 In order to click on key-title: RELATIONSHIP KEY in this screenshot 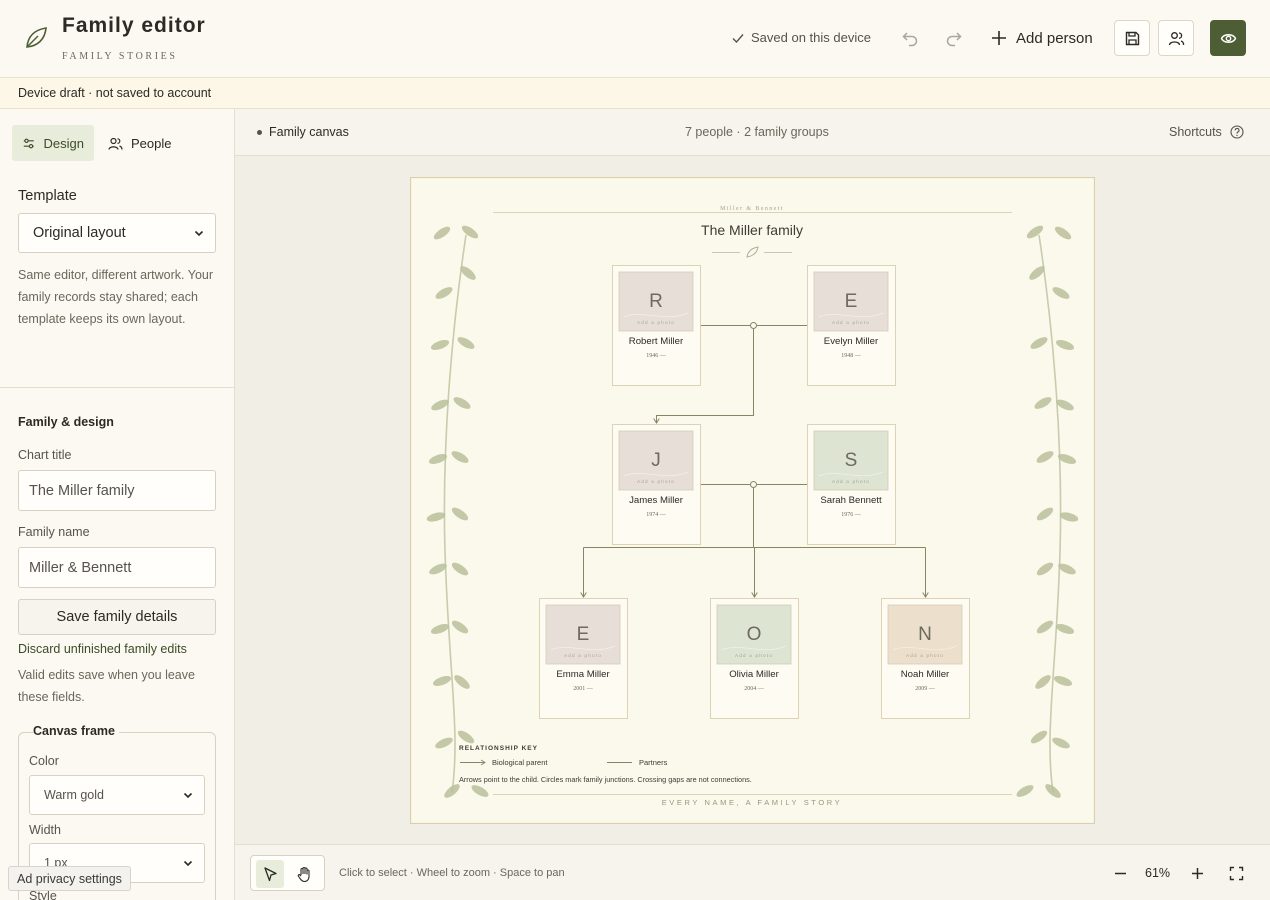, I will do `click(498, 748)`.